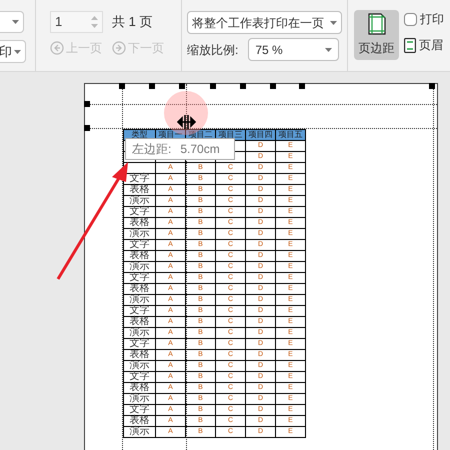 The width and height of the screenshot is (450, 450). Describe the element at coordinates (424, 19) in the screenshot. I see `print-checkbox: 打印` at that location.